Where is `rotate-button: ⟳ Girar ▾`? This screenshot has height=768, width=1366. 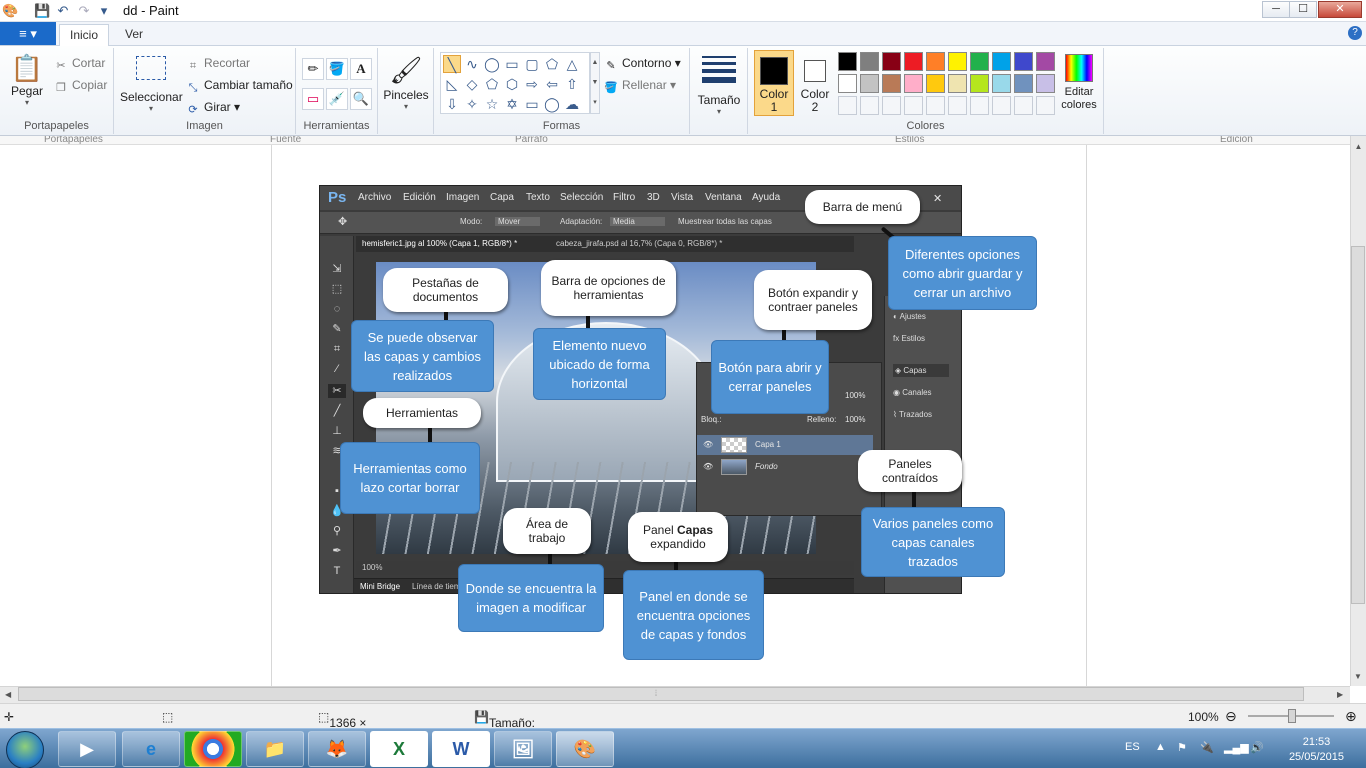
rotate-button: ⟳ Girar ▾ is located at coordinates (213, 108).